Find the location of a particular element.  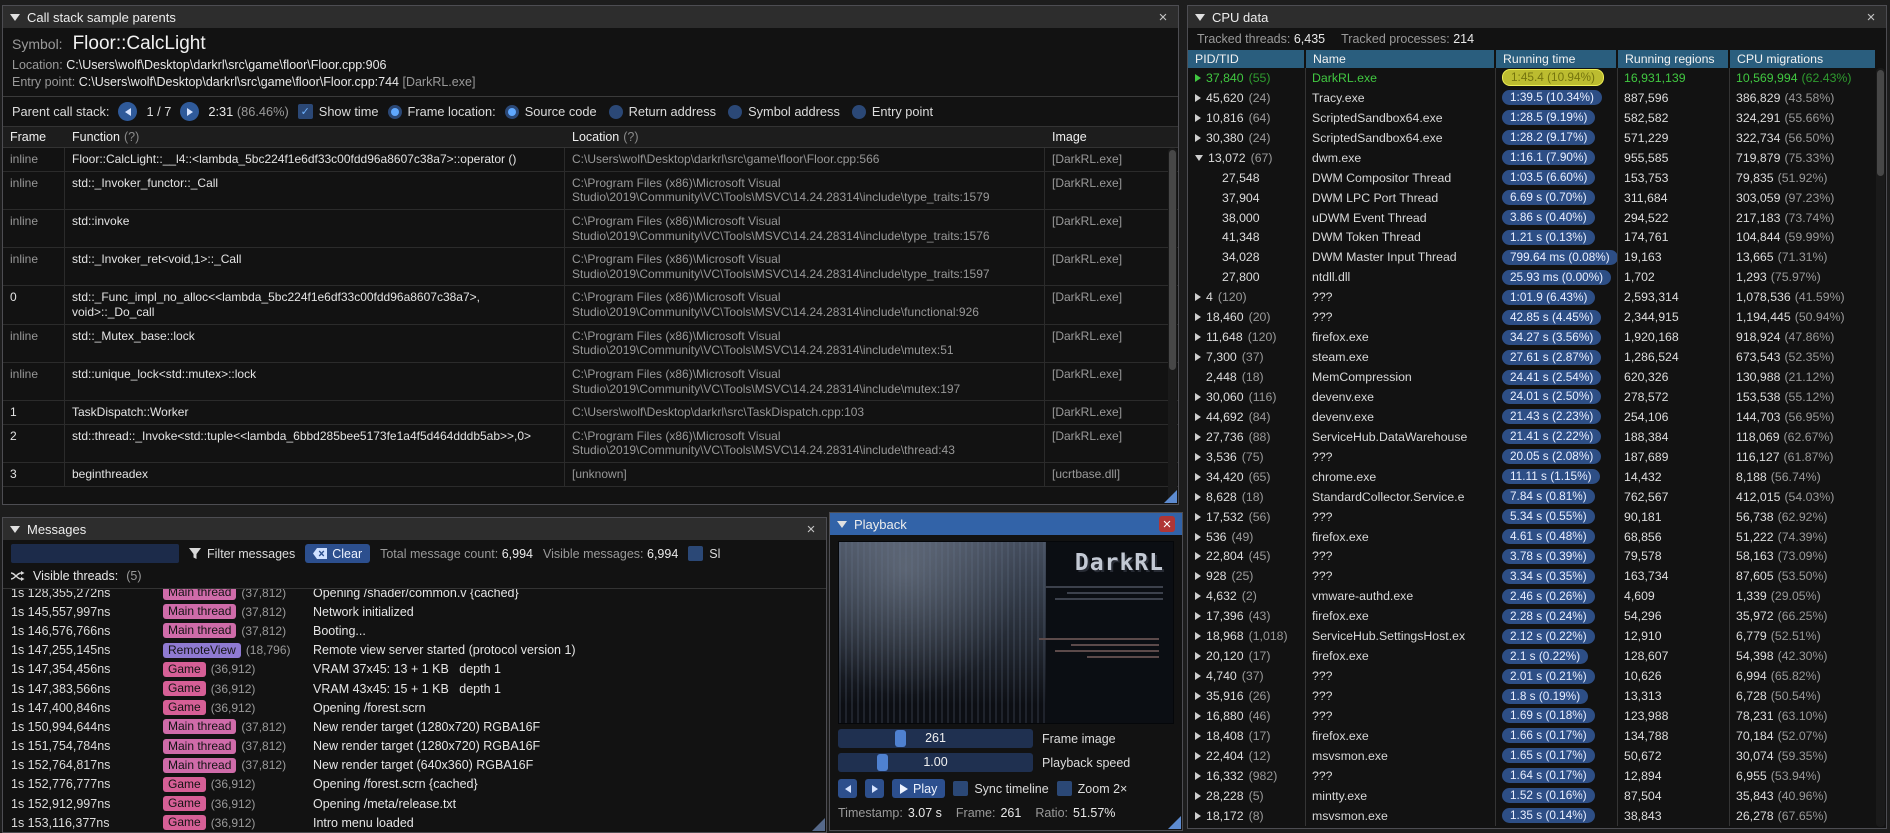

callstack-row: 3 beginthreadex [unknown] [ucrtbase.dll] is located at coordinates (590, 475).